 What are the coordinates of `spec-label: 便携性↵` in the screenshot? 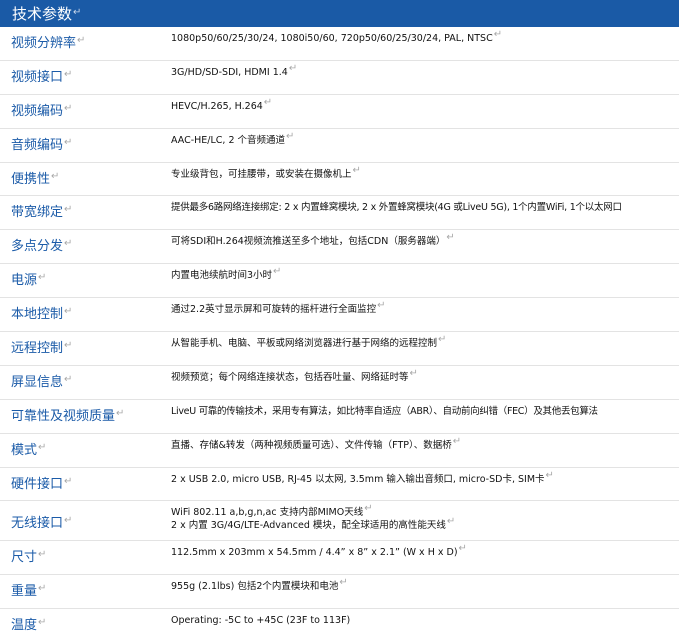 It's located at (35, 178).